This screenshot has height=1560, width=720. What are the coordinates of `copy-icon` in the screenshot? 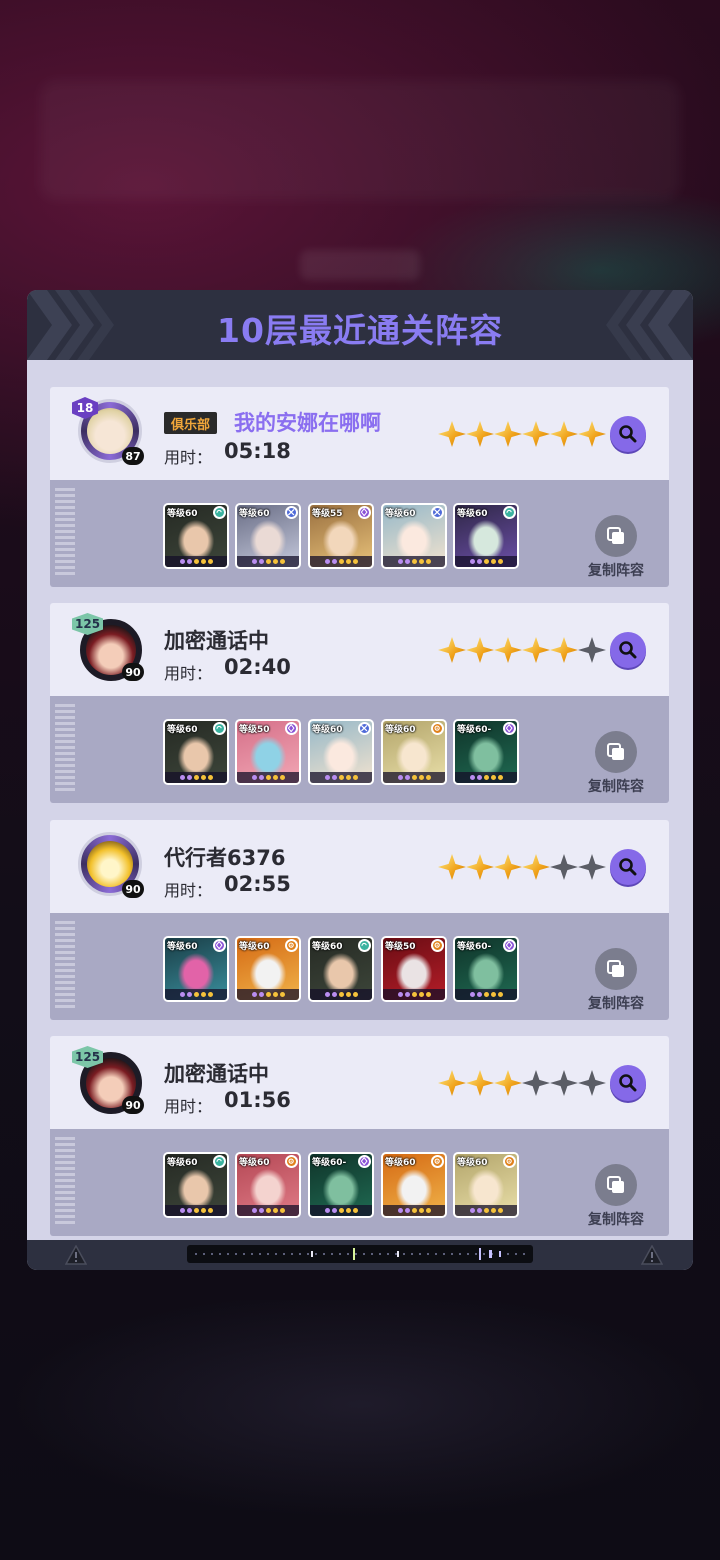 It's located at (616, 536).